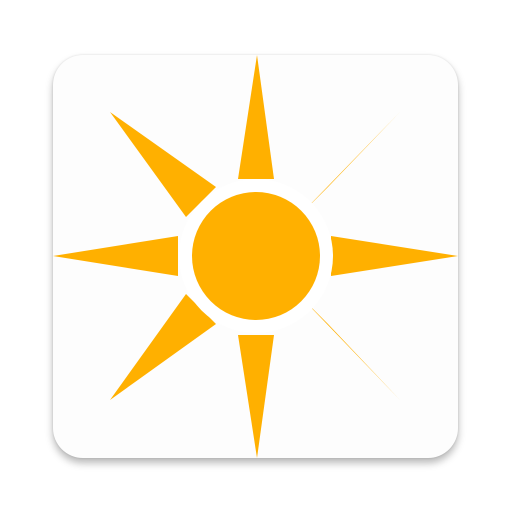 This screenshot has height=512, width=512. What do you see at coordinates (394, 256) in the screenshot?
I see `sun-ray-right` at bounding box center [394, 256].